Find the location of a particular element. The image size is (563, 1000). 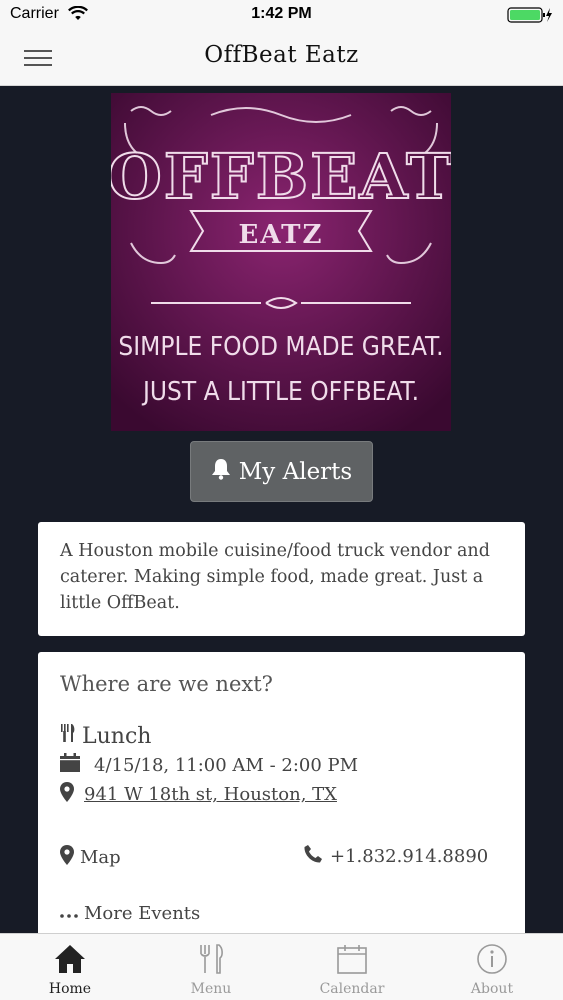

info-icon is located at coordinates (492, 959).